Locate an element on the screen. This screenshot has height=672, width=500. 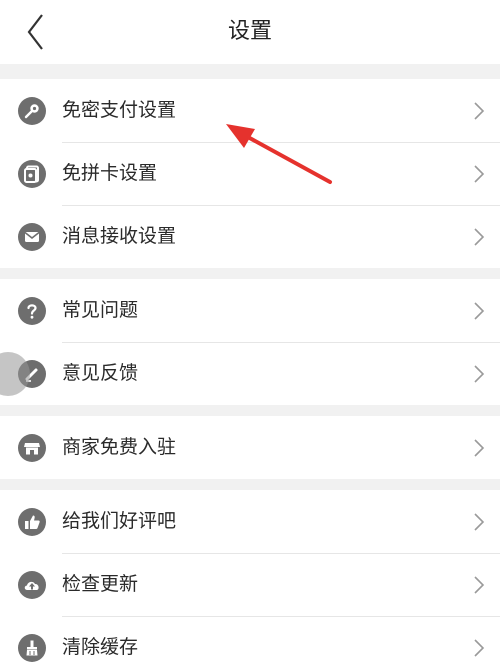
row-feedback: 意见反馈 is located at coordinates (250, 373).